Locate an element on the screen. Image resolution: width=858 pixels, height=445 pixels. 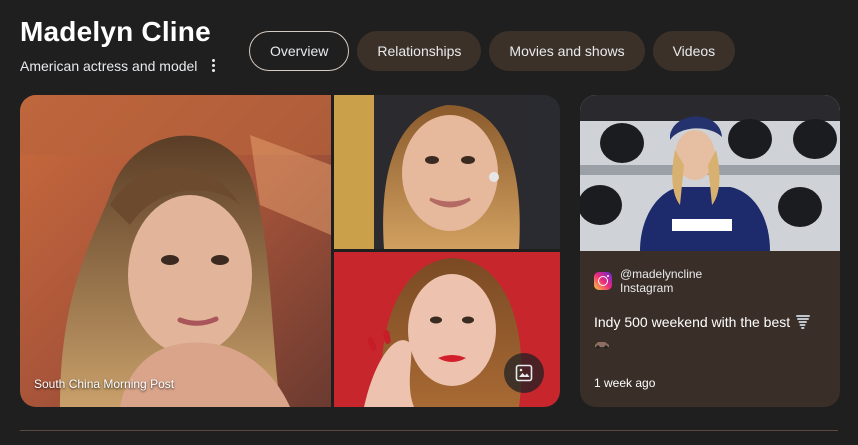
author-text: @madelyncline Instagram is located at coordinates (661, 281).